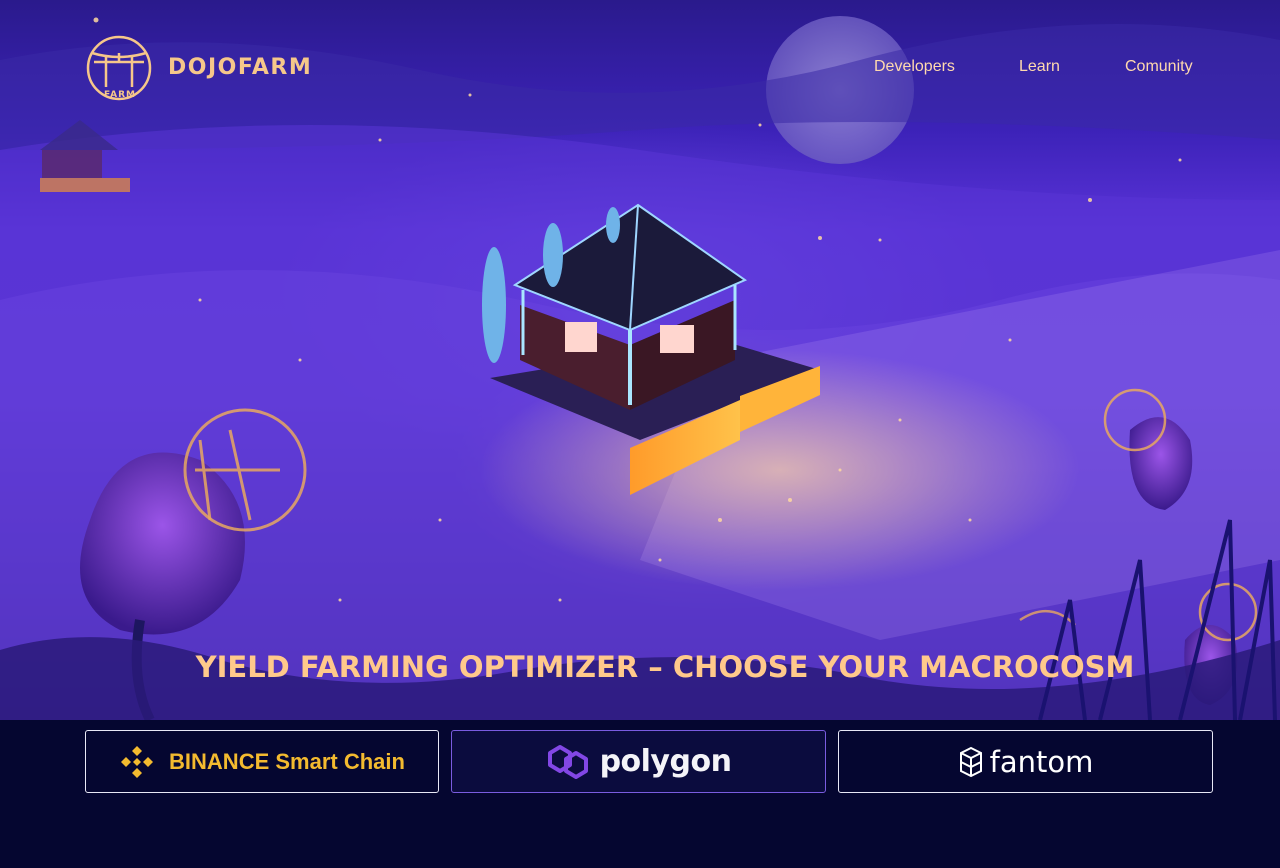 Image resolution: width=1280 pixels, height=868 pixels. Describe the element at coordinates (287, 761) in the screenshot. I see `chain-label-binance: BINANCE Smart Chain` at that location.